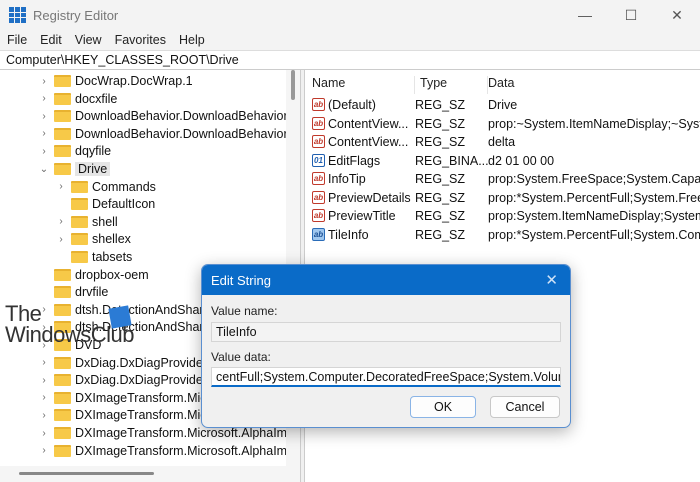 This screenshot has width=700, height=482. Describe the element at coordinates (502, 161) in the screenshot. I see `value-row: 01 EditFlags REG_BINA... d2 01 00 00` at that location.